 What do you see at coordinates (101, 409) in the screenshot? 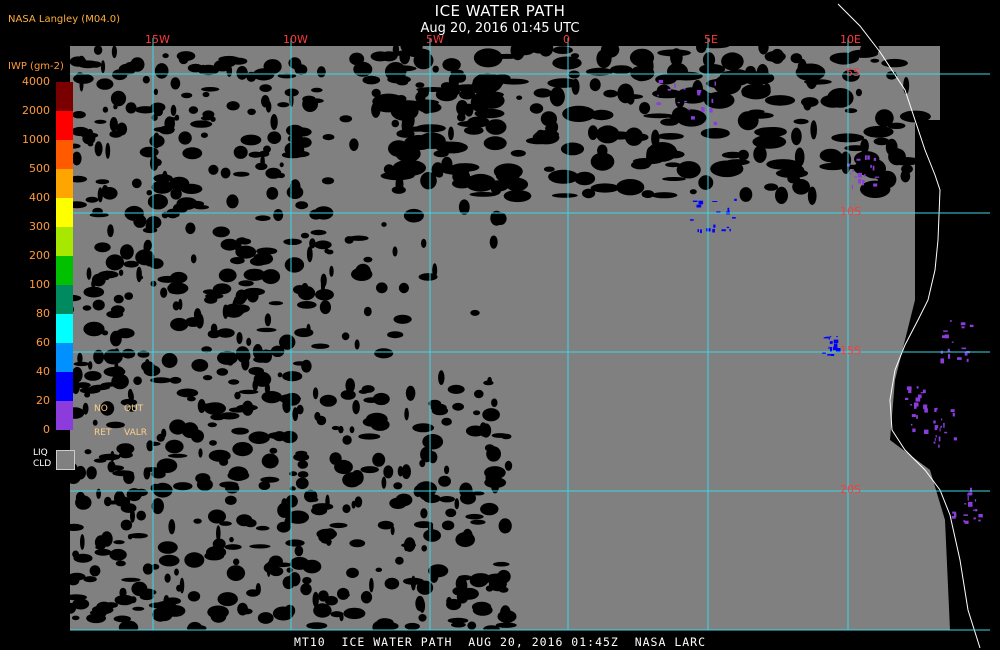
I see `no-ret-label-top: NO` at bounding box center [101, 409].